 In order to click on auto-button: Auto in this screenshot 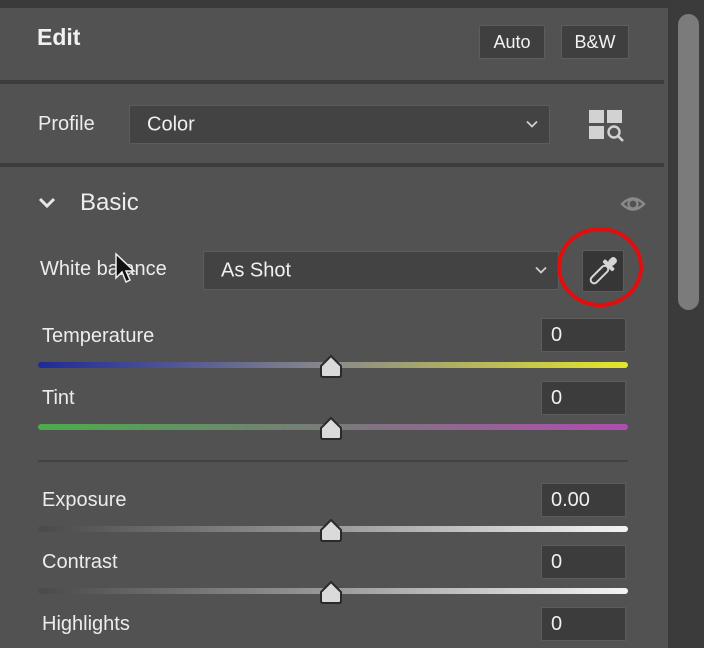, I will do `click(512, 42)`.